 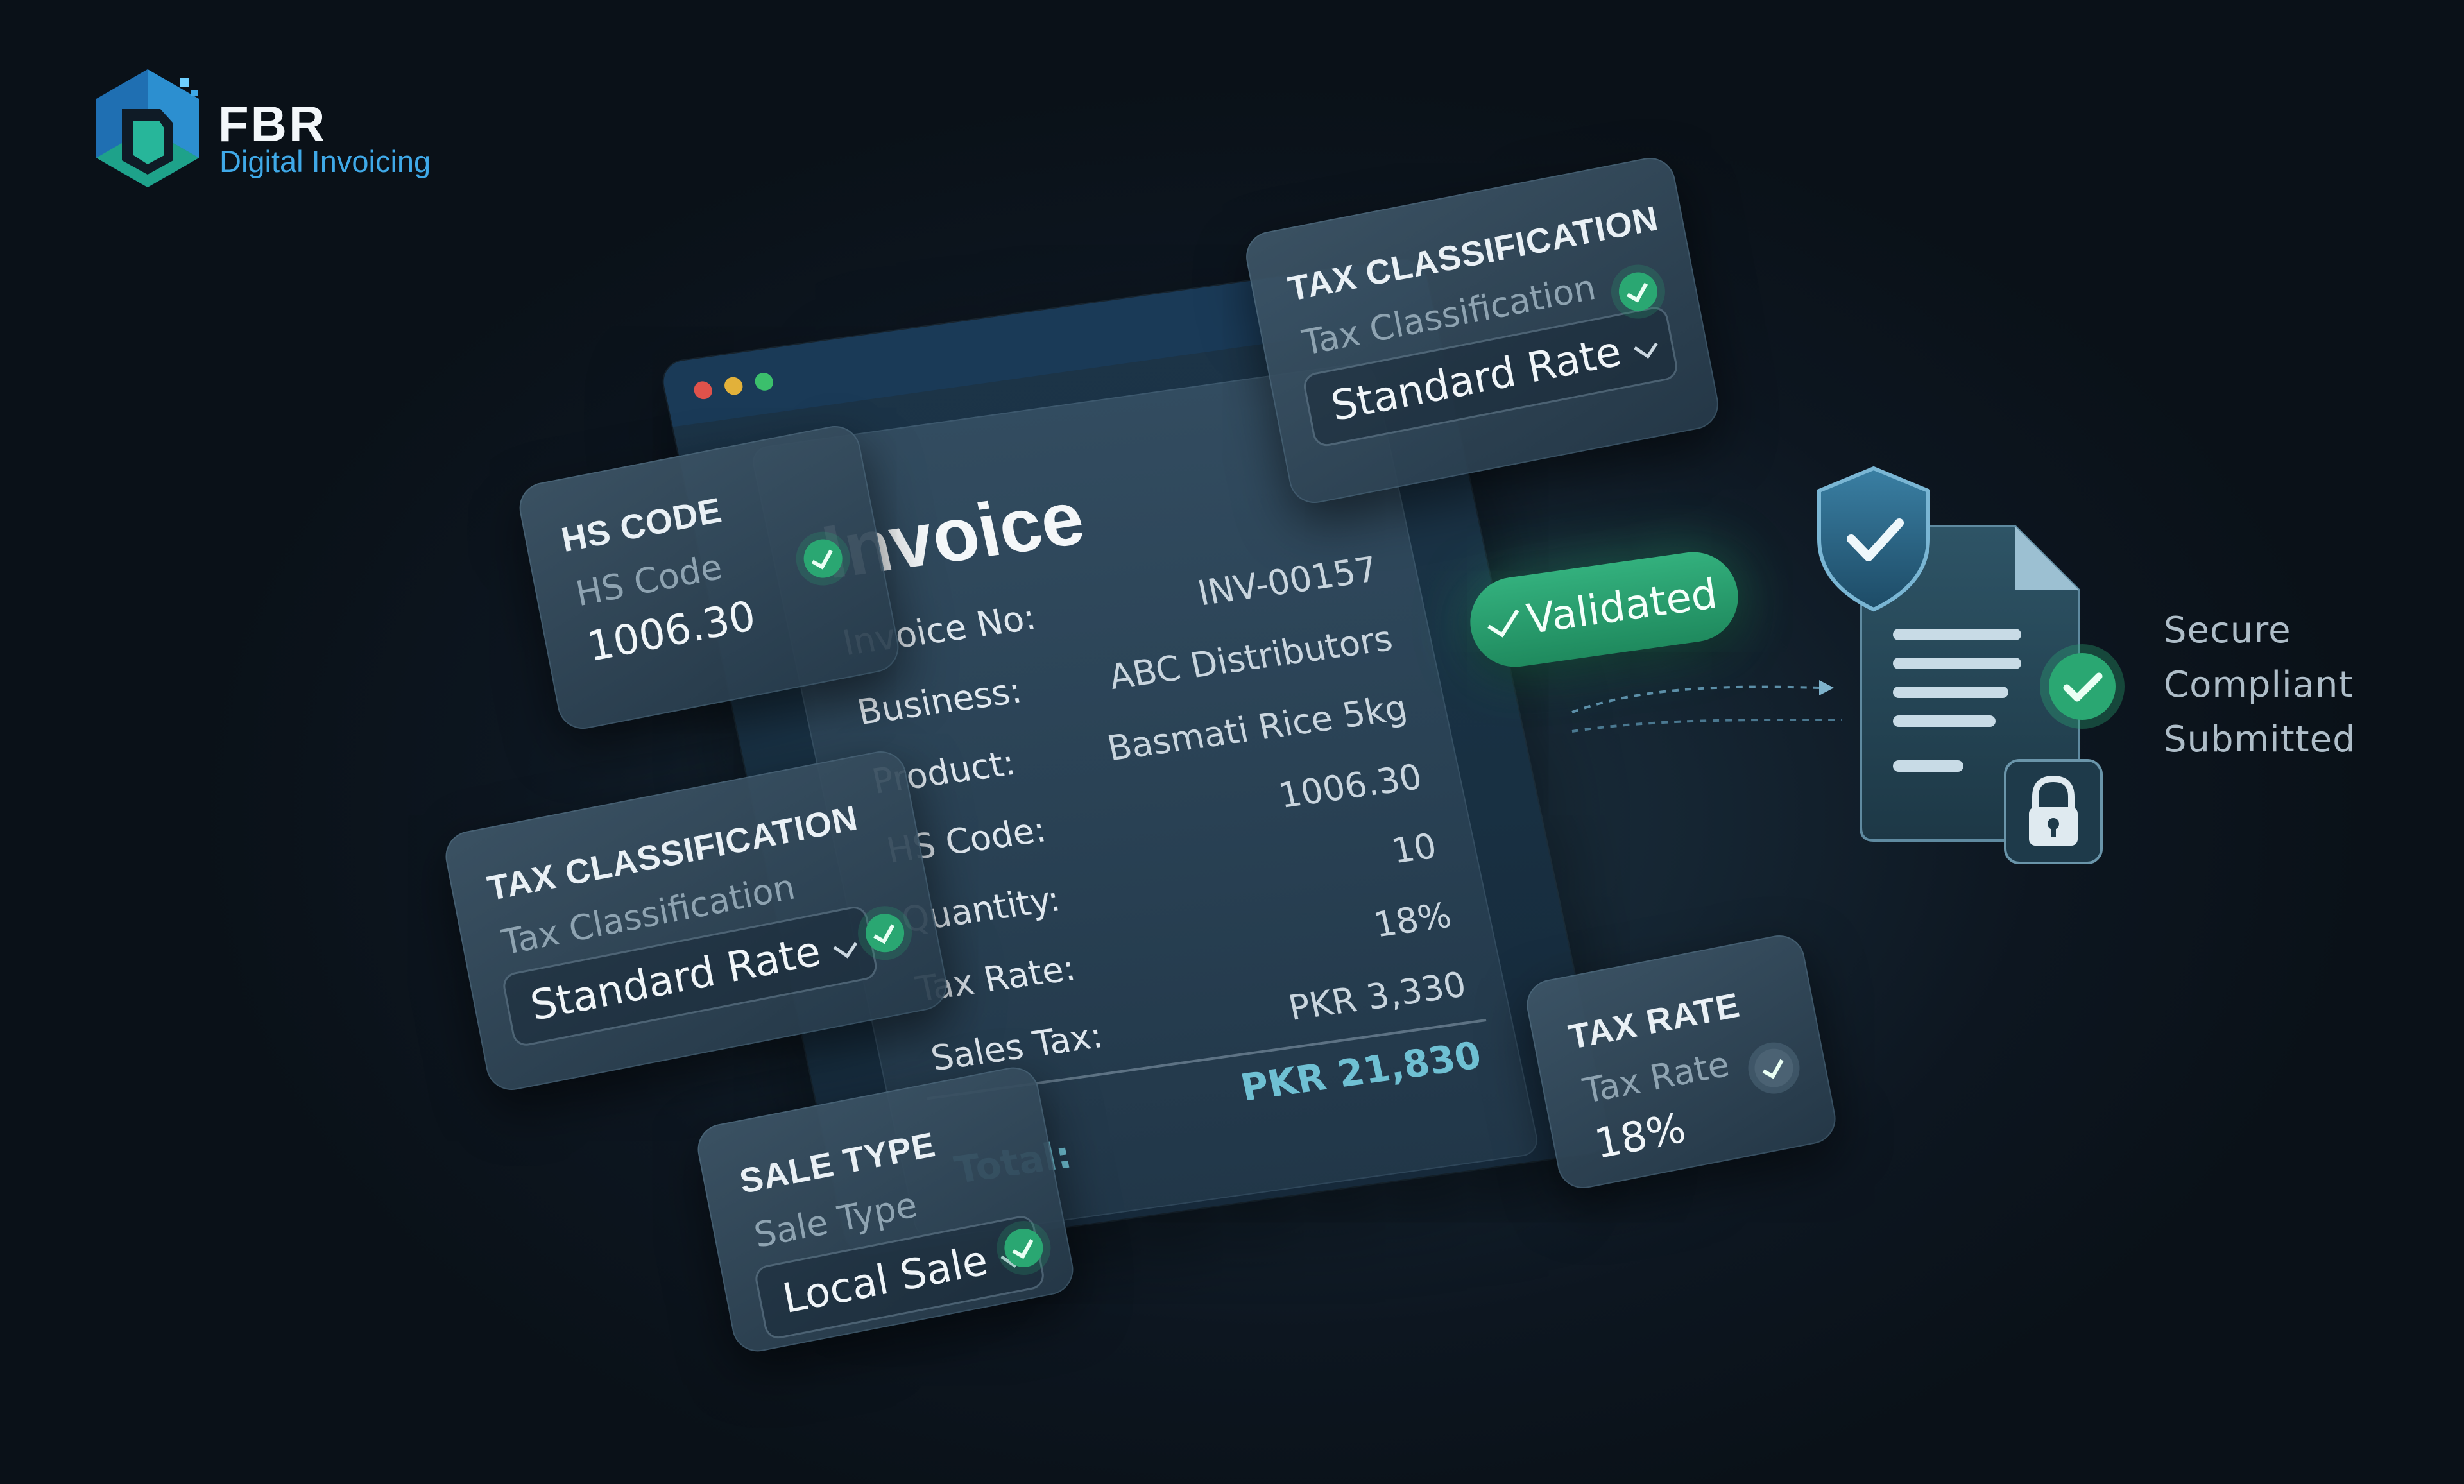 What do you see at coordinates (1414, 849) in the screenshot?
I see `invoice-value: 10` at bounding box center [1414, 849].